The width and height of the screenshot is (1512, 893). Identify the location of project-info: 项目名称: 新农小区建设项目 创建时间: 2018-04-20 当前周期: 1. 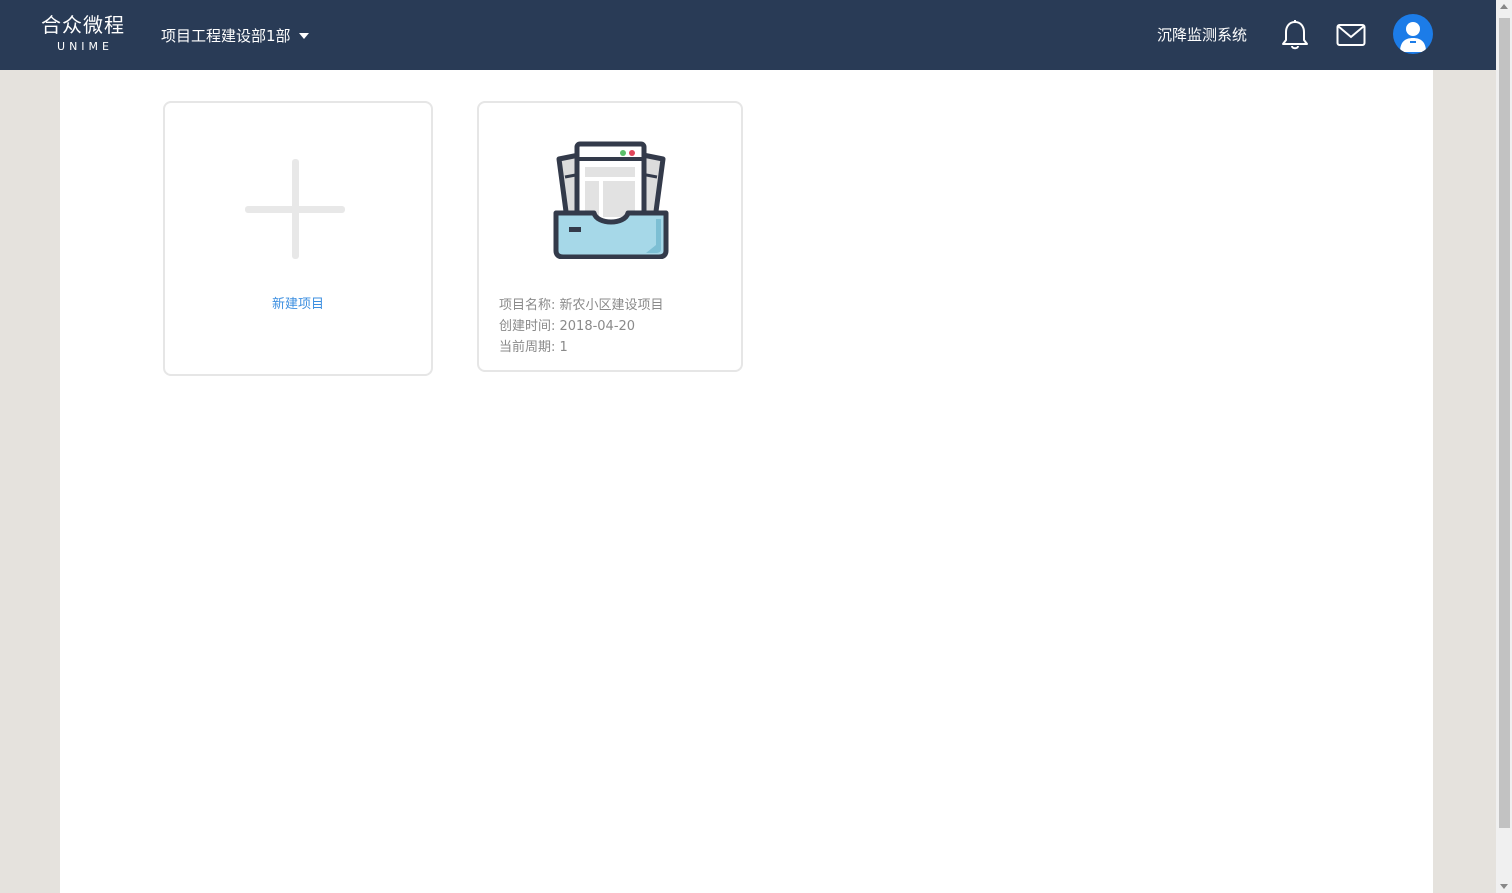
(581, 326).